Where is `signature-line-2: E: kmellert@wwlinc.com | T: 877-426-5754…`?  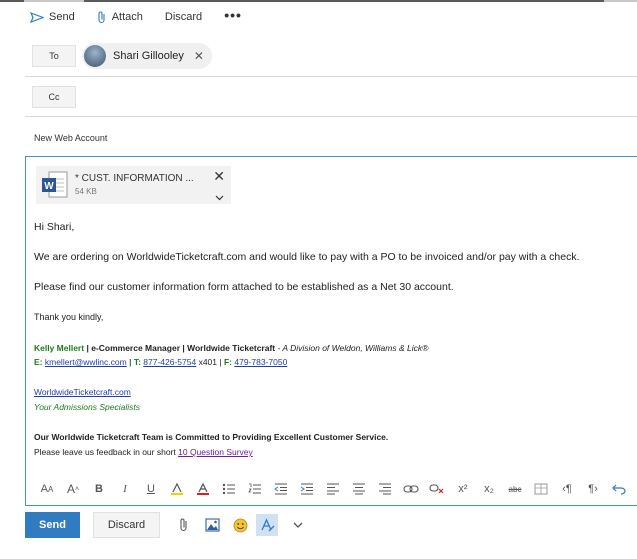
signature-line-2: E: kmellert@wwlinc.com | T: 877-426-5754… is located at coordinates (161, 362).